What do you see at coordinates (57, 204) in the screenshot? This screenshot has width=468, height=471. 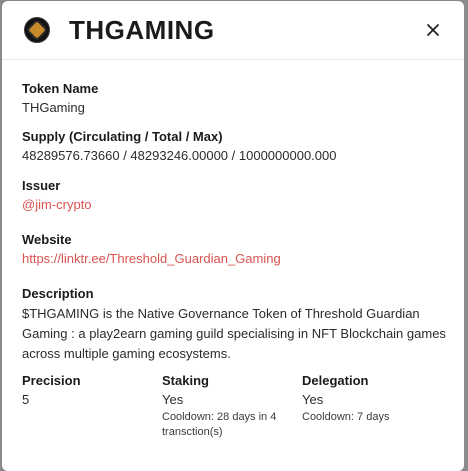 I see `issuer-link: @jim-crypto` at bounding box center [57, 204].